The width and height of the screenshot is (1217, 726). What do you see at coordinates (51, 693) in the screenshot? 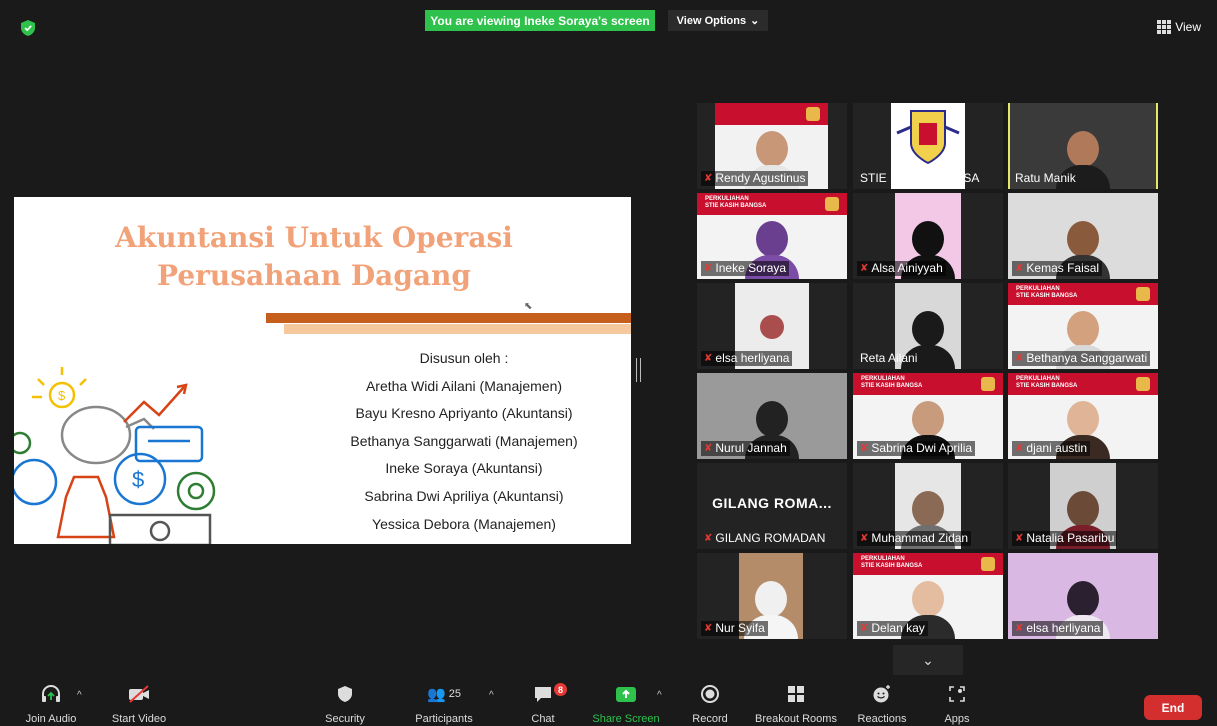
I see `headphones-icon` at bounding box center [51, 693].